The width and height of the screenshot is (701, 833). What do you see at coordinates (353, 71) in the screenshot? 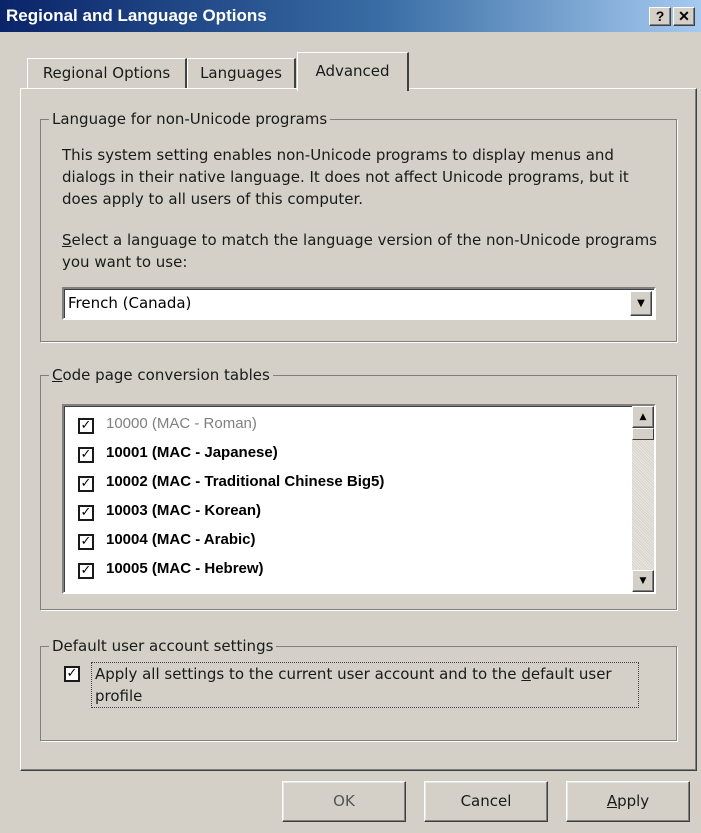
I see `tab-advanced: Advanced` at bounding box center [353, 71].